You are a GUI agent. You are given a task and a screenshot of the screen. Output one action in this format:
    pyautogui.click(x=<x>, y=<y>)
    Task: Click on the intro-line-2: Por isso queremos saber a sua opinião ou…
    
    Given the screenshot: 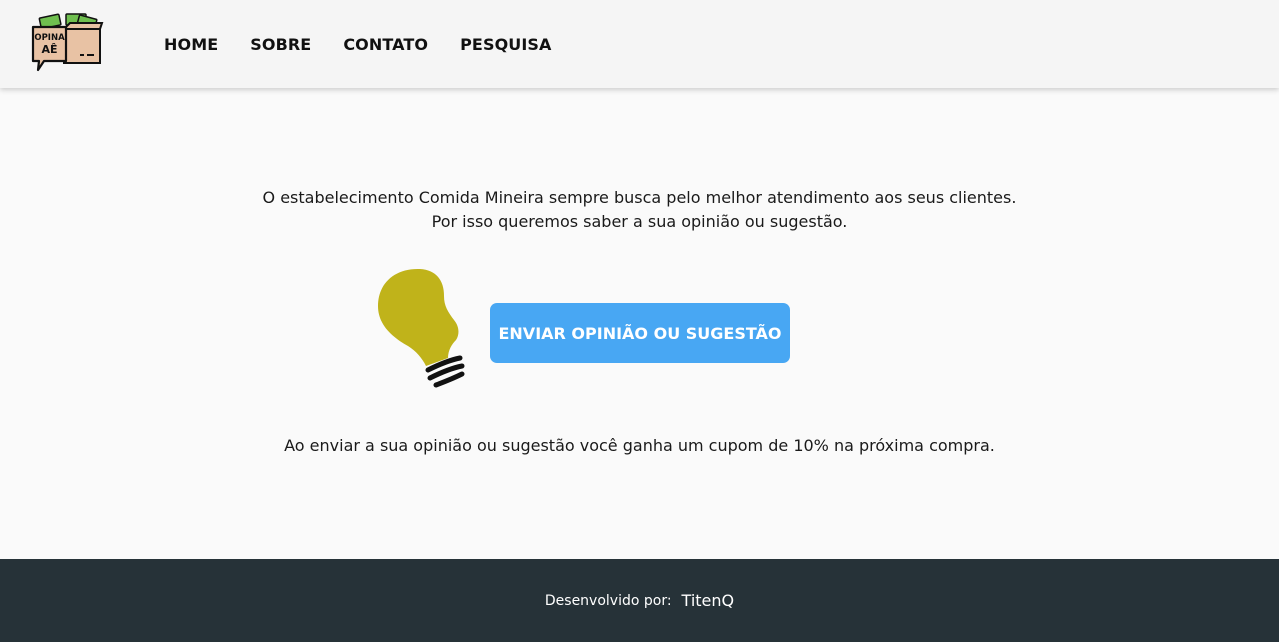 What is the action you would take?
    pyautogui.click(x=639, y=221)
    